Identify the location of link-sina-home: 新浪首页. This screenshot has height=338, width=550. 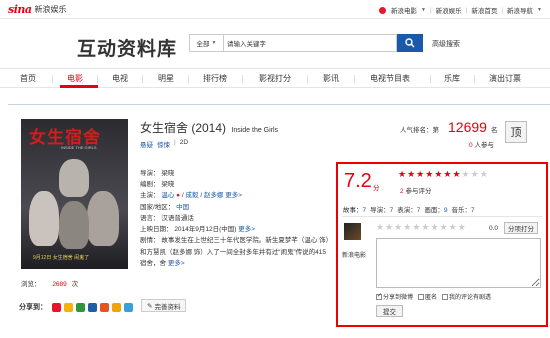
(484, 10).